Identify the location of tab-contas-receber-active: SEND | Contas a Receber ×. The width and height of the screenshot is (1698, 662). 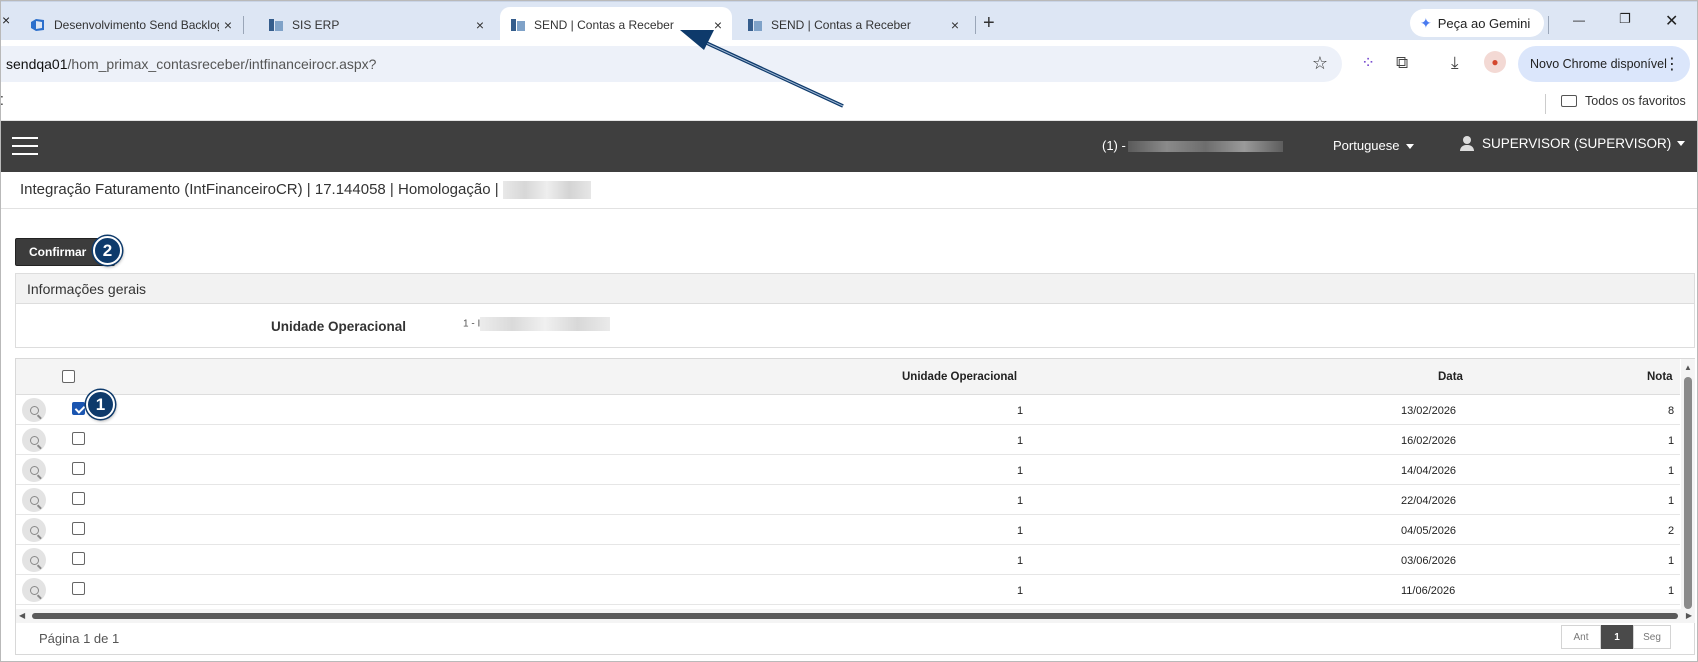
(616, 24).